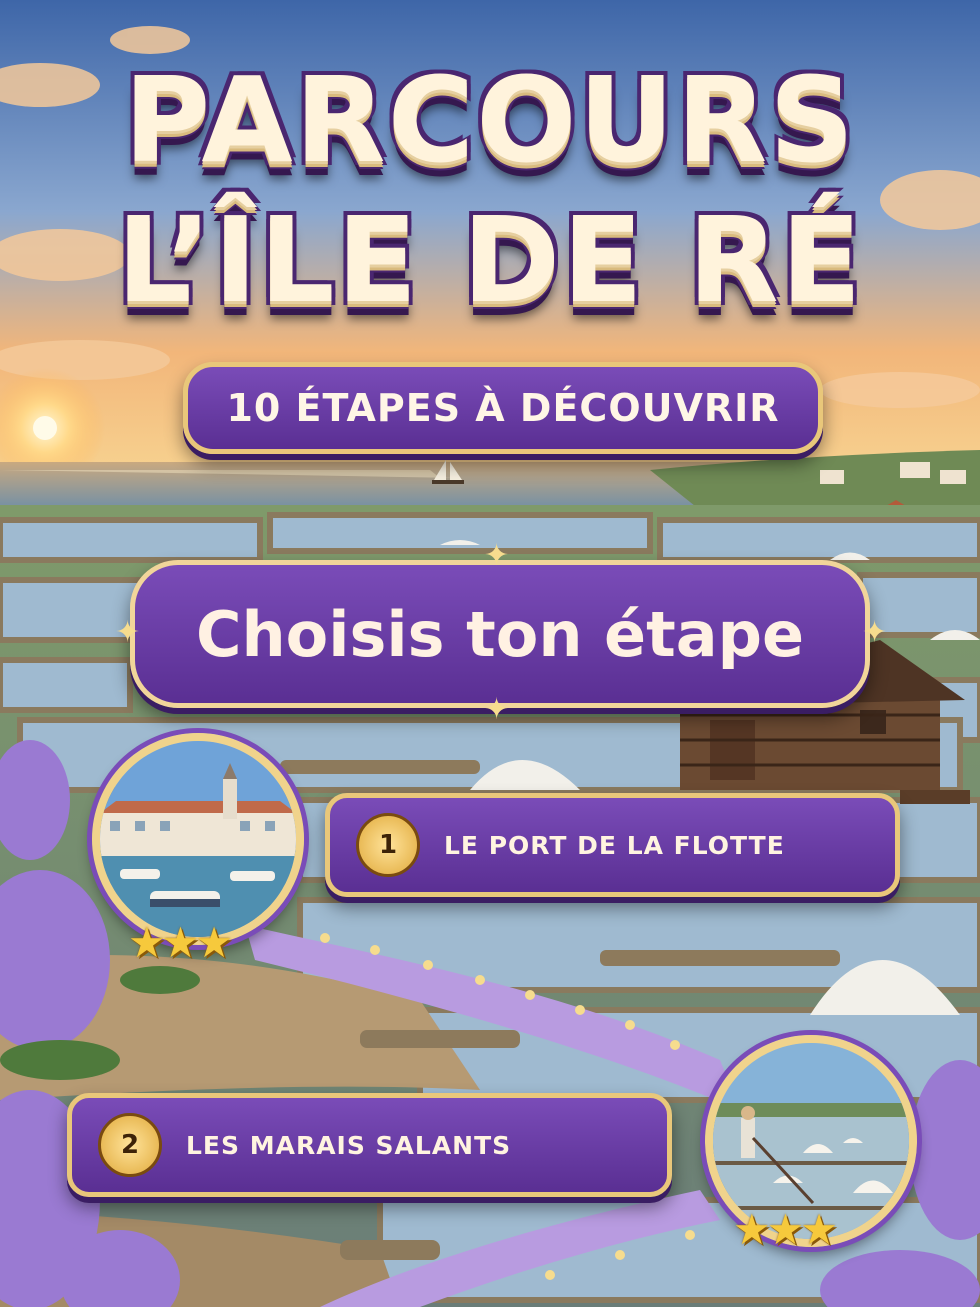 Image resolution: width=980 pixels, height=1307 pixels. What do you see at coordinates (180, 942) in the screenshot?
I see `stage-1-stars: ★★★` at bounding box center [180, 942].